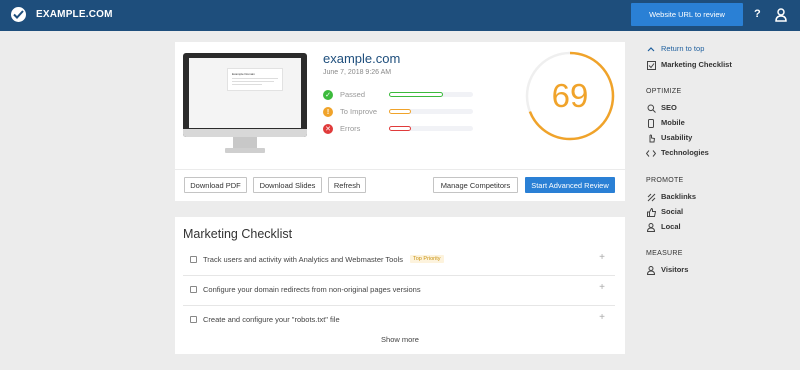 Image resolution: width=800 pixels, height=370 pixels. What do you see at coordinates (675, 269) in the screenshot?
I see `sidebar-item-label: Visitors` at bounding box center [675, 269].